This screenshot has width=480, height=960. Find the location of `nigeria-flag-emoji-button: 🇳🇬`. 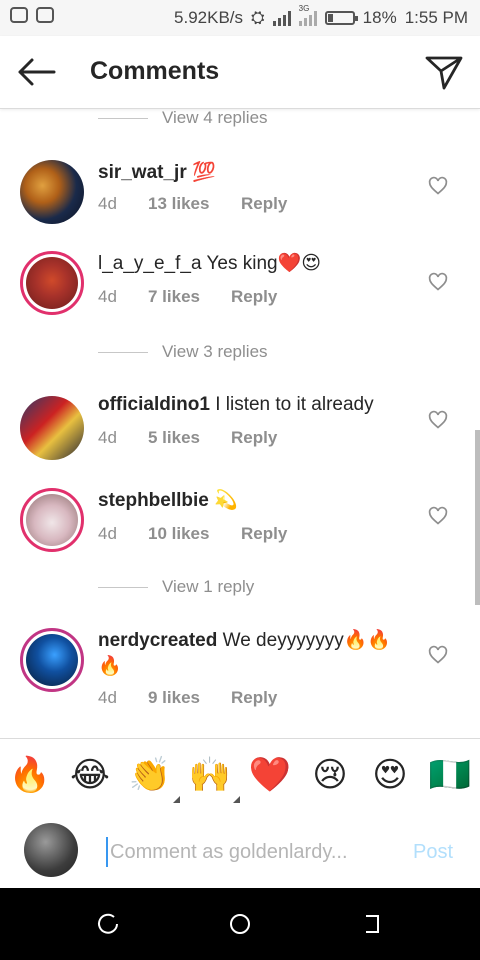

nigeria-flag-emoji-button: 🇳🇬 is located at coordinates (450, 775).